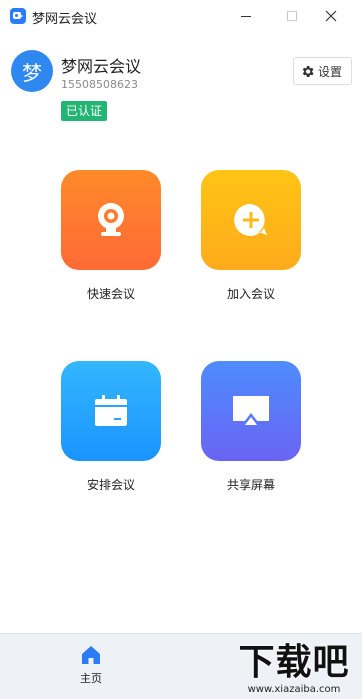  I want to click on minimize-button, so click(246, 16).